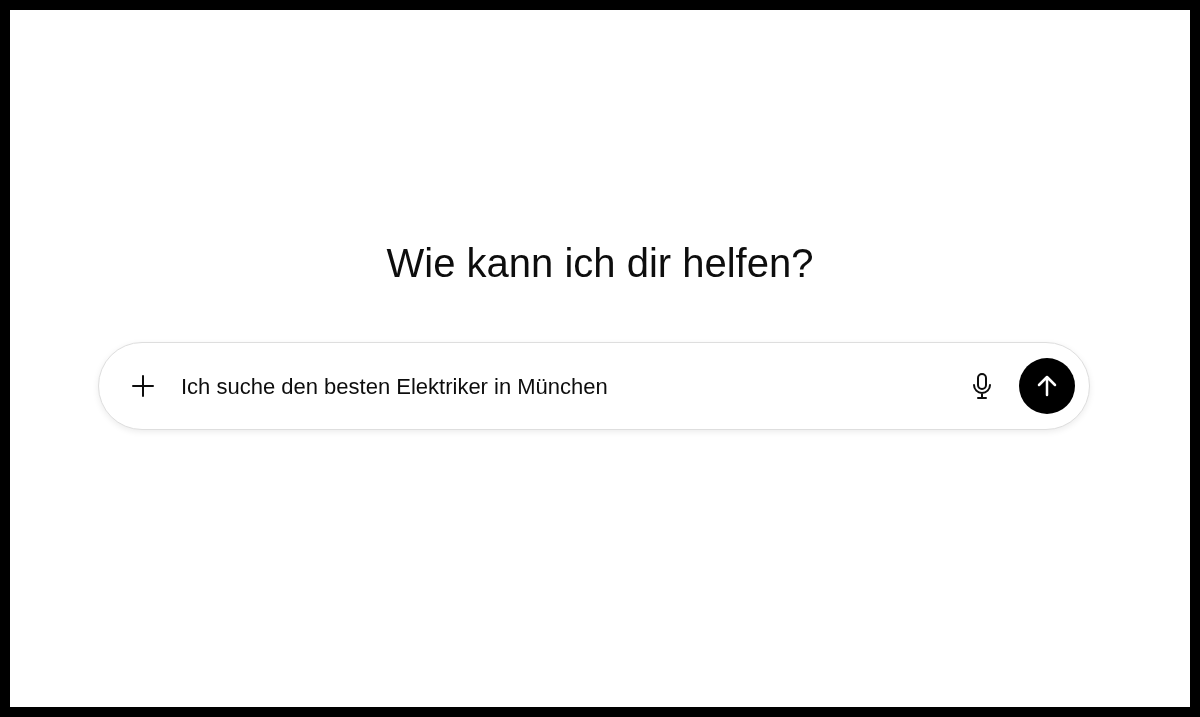 Image resolution: width=1200 pixels, height=717 pixels. I want to click on send-button, so click(1047, 386).